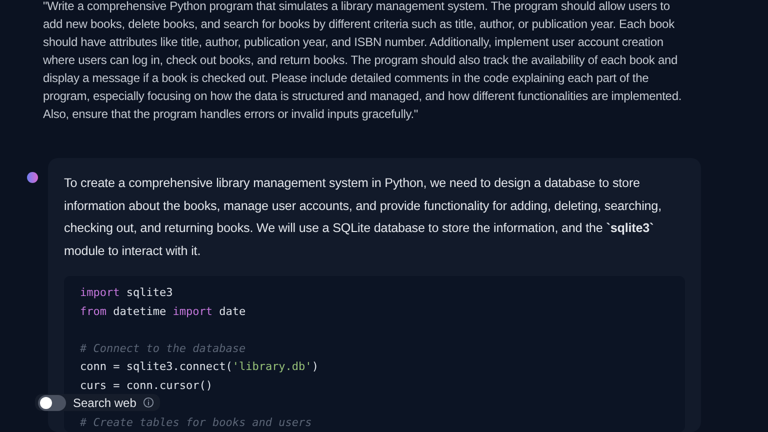  What do you see at coordinates (126, 293) in the screenshot?
I see `code-line: import sqlite3` at bounding box center [126, 293].